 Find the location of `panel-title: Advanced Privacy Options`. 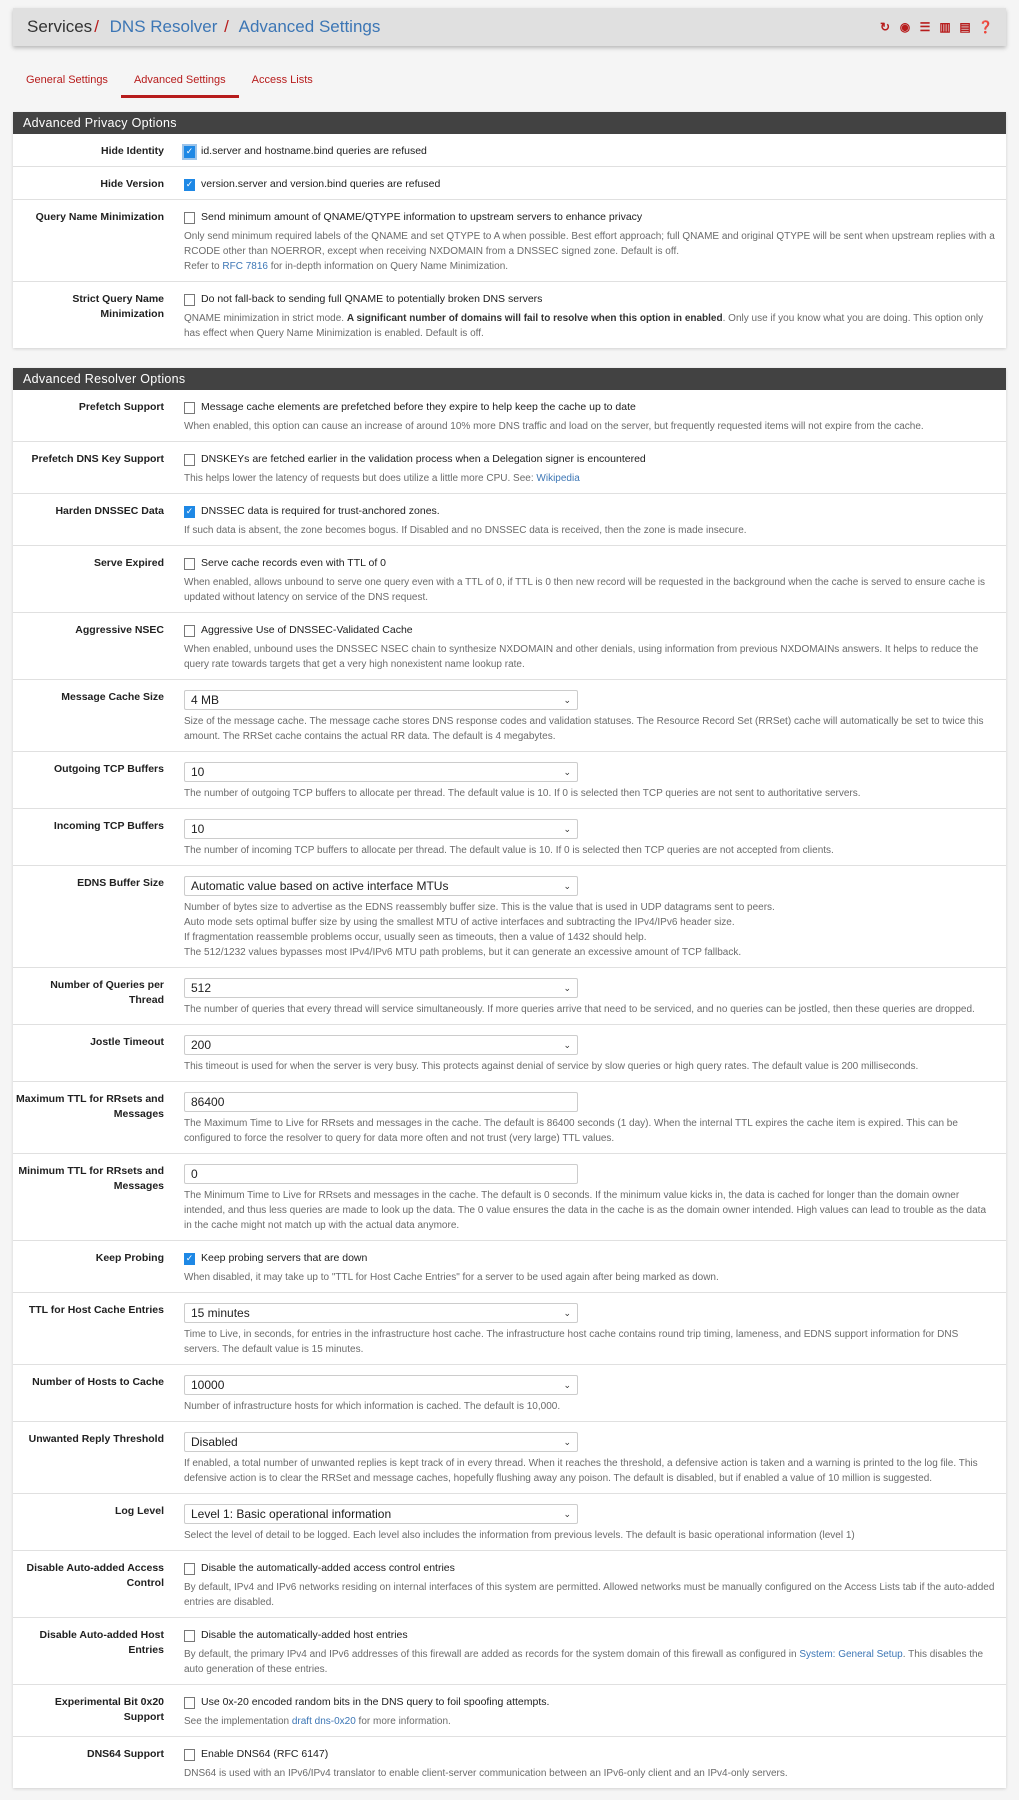

panel-title: Advanced Privacy Options is located at coordinates (509, 123).